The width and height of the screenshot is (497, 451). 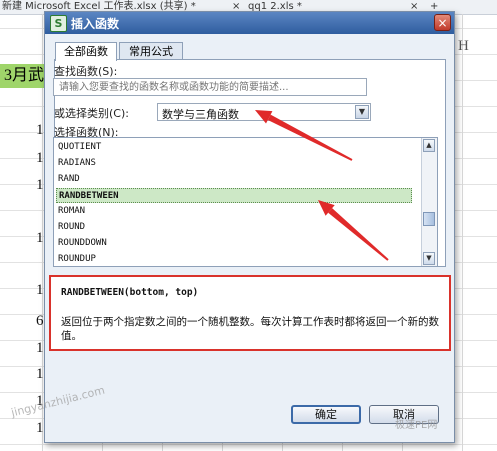 What do you see at coordinates (234, 243) in the screenshot?
I see `list-item: ROUNDDOWN` at bounding box center [234, 243].